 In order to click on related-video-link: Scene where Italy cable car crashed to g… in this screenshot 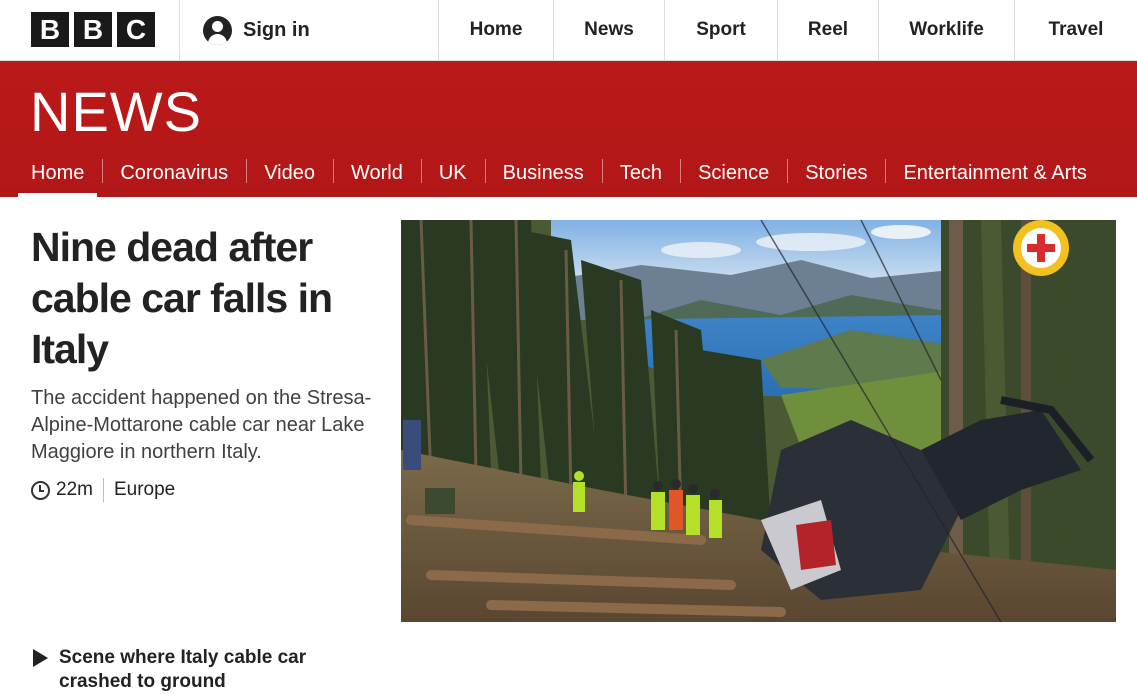, I will do `click(190, 670)`.